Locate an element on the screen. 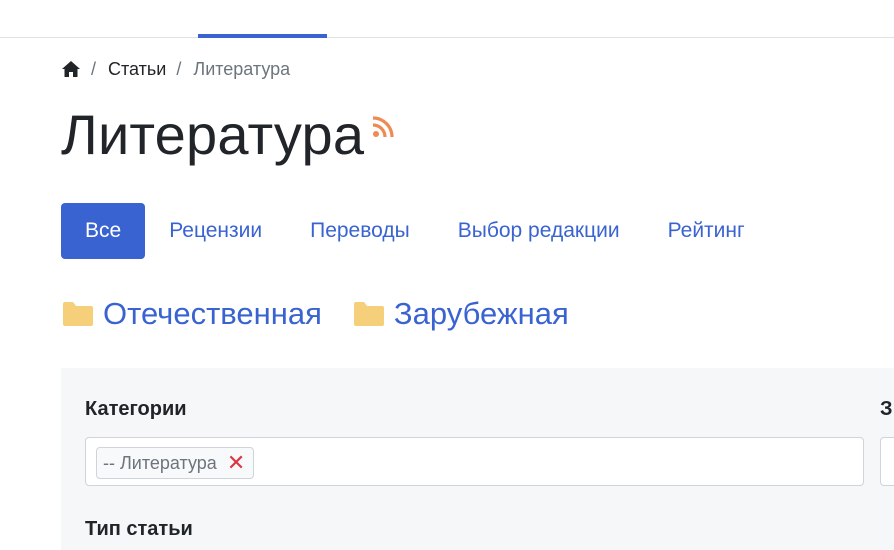 This screenshot has height=550, width=894. tab-all: Все is located at coordinates (103, 231).